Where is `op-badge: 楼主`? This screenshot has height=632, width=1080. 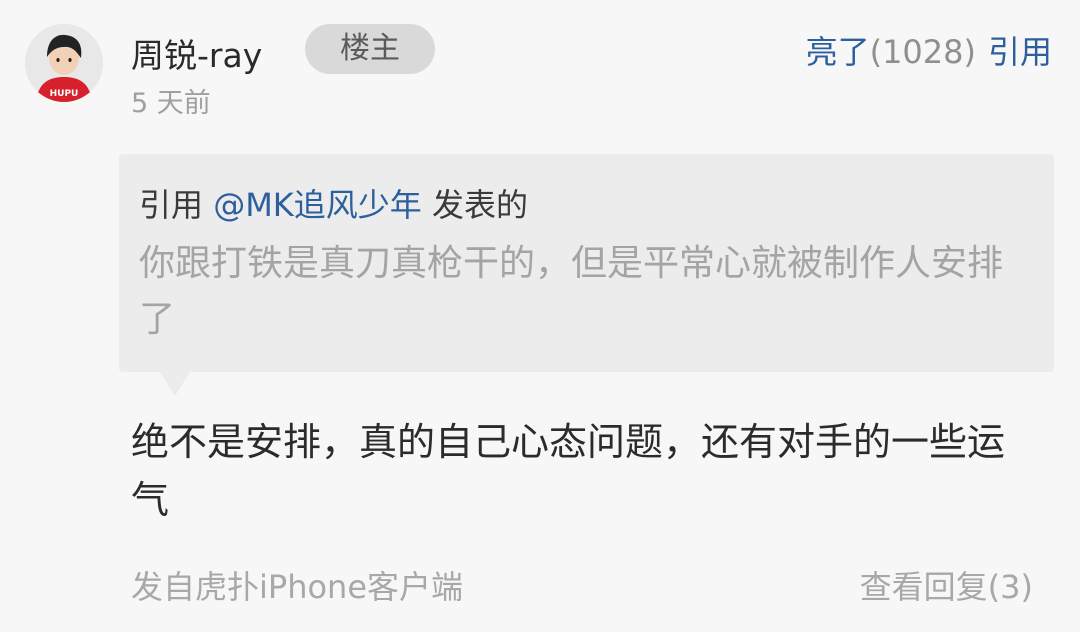
op-badge: 楼主 is located at coordinates (370, 49).